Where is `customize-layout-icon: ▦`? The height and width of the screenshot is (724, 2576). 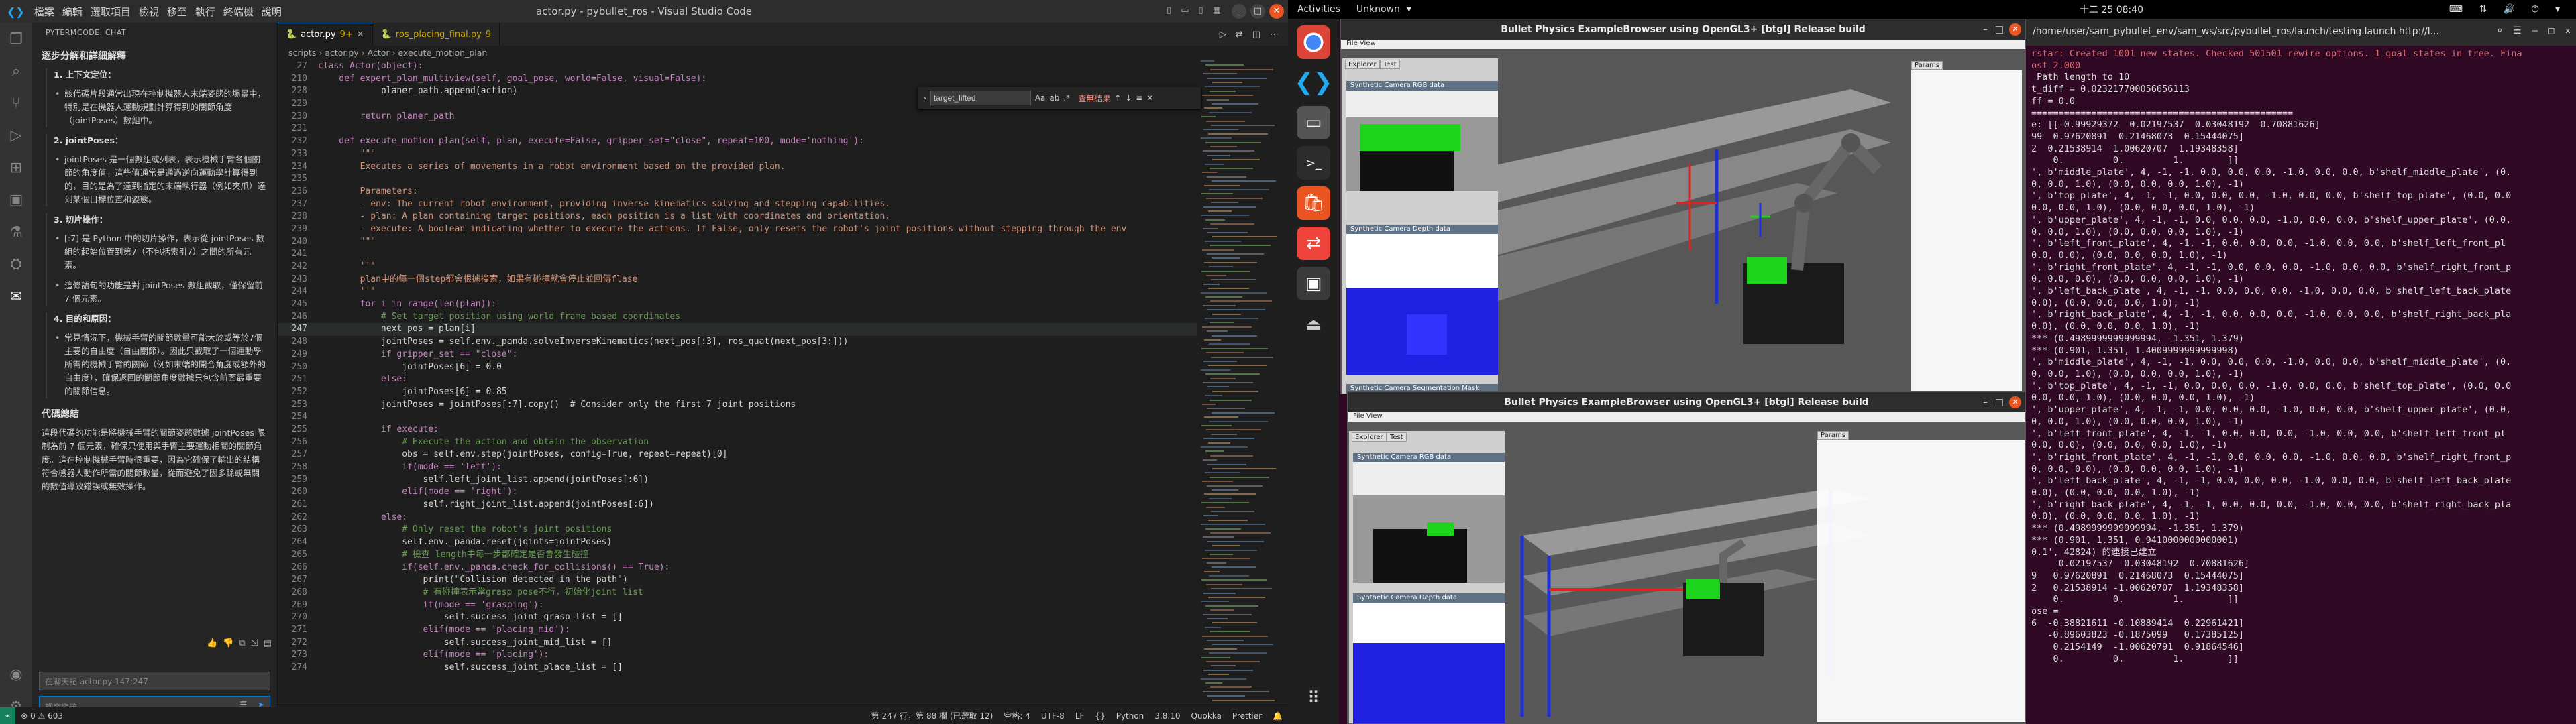
customize-layout-icon: ▦ is located at coordinates (1217, 10).